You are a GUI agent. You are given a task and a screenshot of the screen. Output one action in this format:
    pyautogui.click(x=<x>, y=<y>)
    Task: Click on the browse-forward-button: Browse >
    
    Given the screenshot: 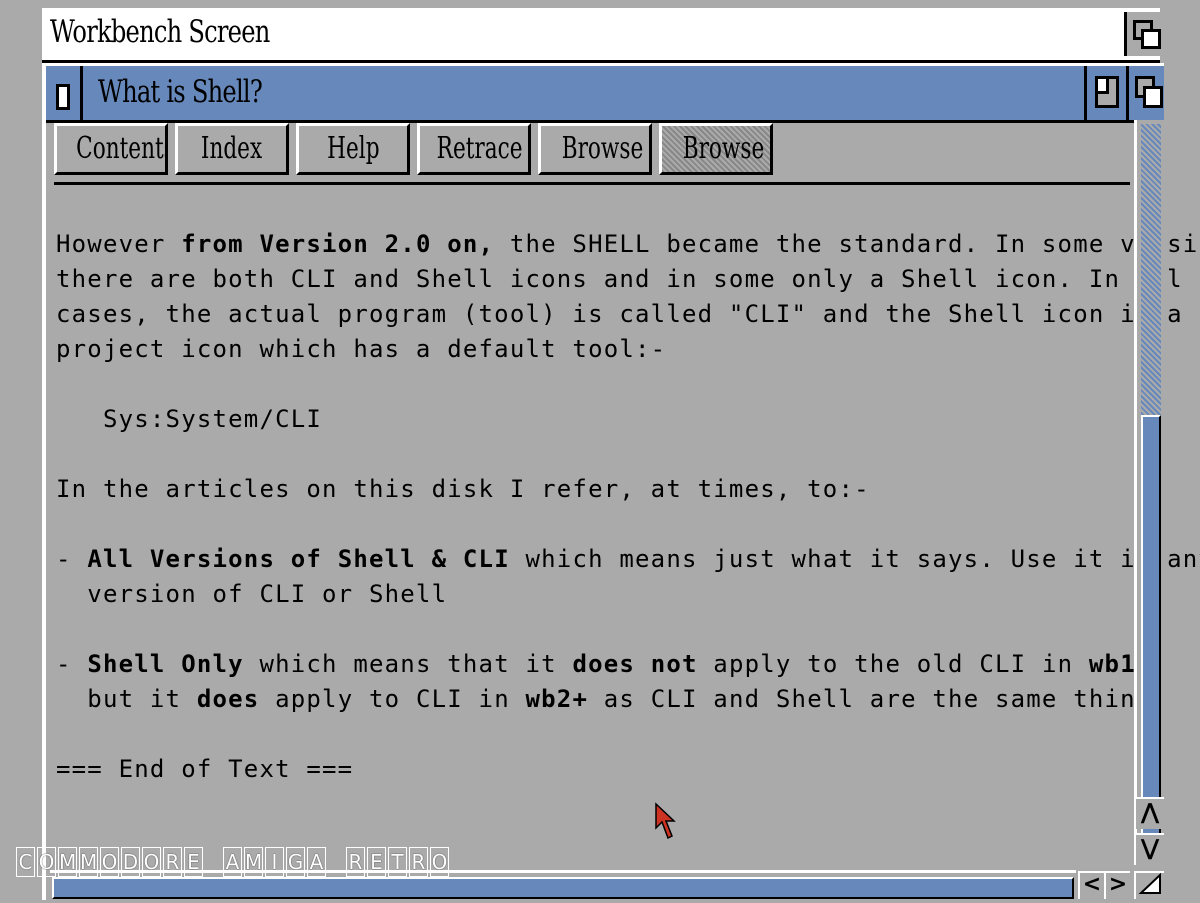 What is the action you would take?
    pyautogui.click(x=716, y=149)
    